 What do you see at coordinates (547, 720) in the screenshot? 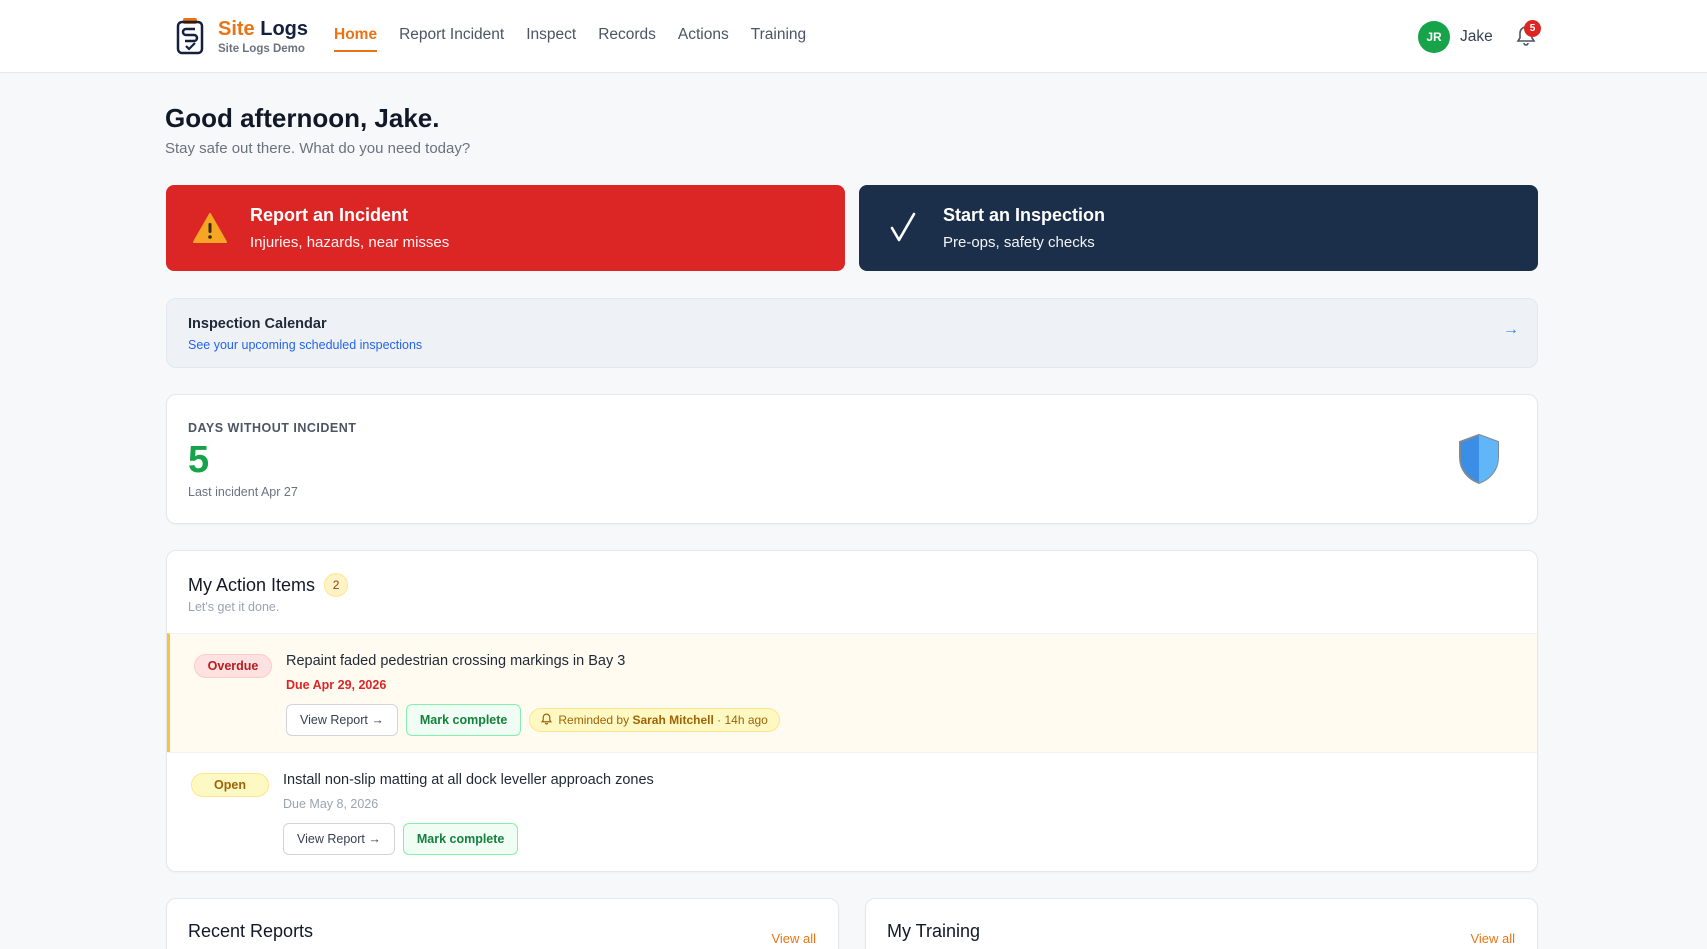
I see `bell-icon` at bounding box center [547, 720].